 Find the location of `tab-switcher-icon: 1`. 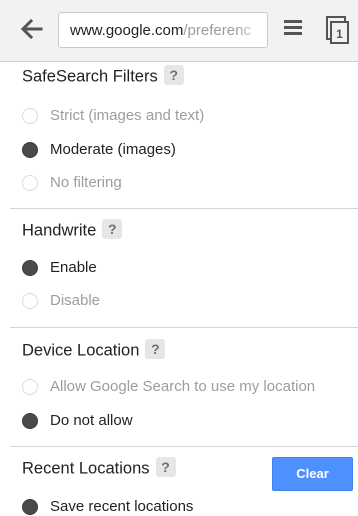

tab-switcher-icon: 1 is located at coordinates (337, 30).